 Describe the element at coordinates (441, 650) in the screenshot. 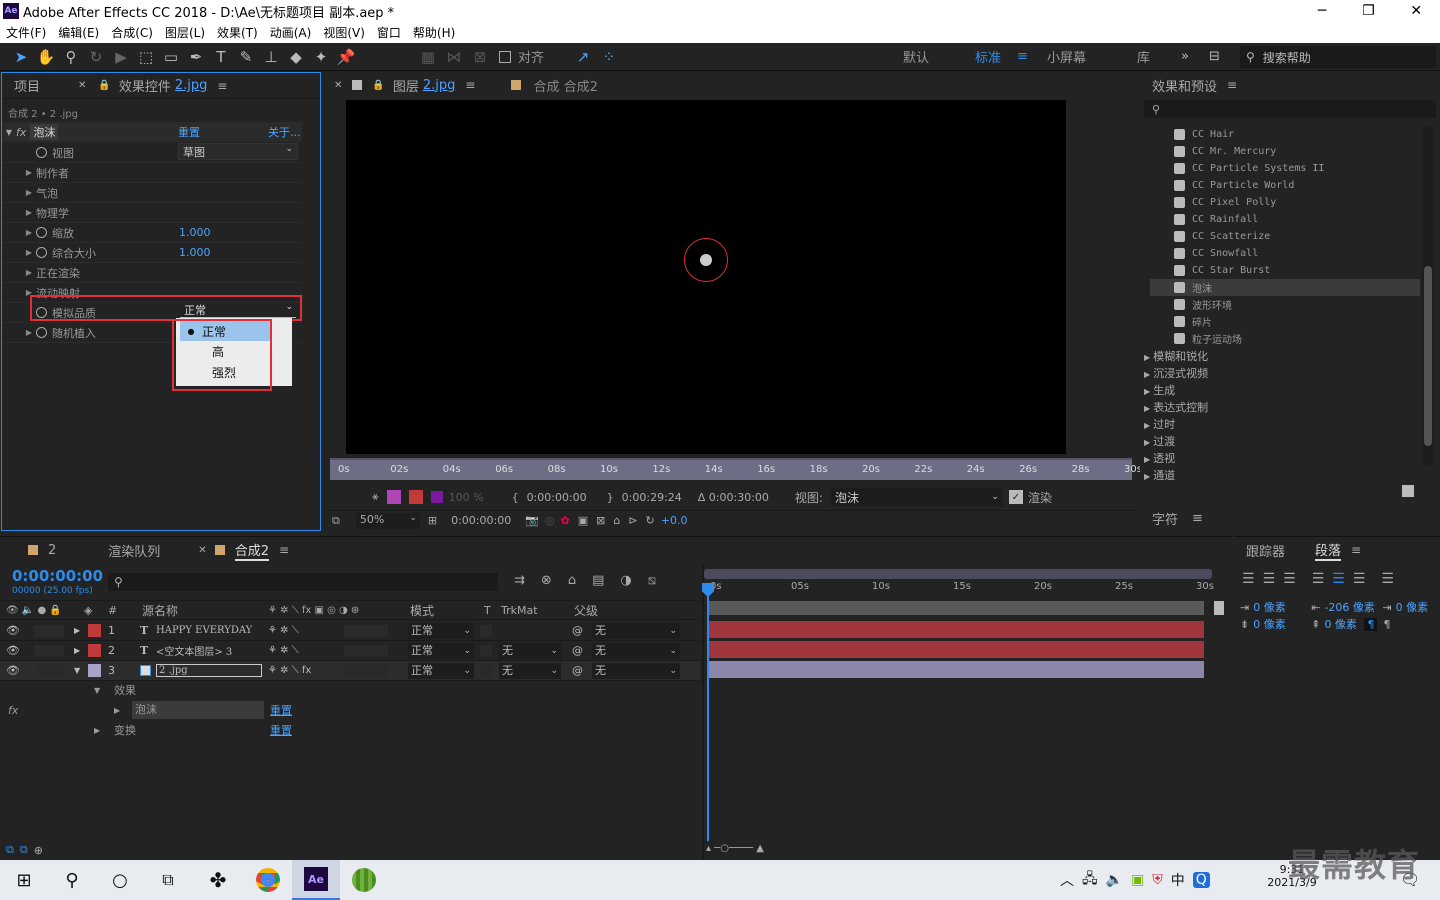

I see `mode-dropdown: 正常 ⌄` at that location.